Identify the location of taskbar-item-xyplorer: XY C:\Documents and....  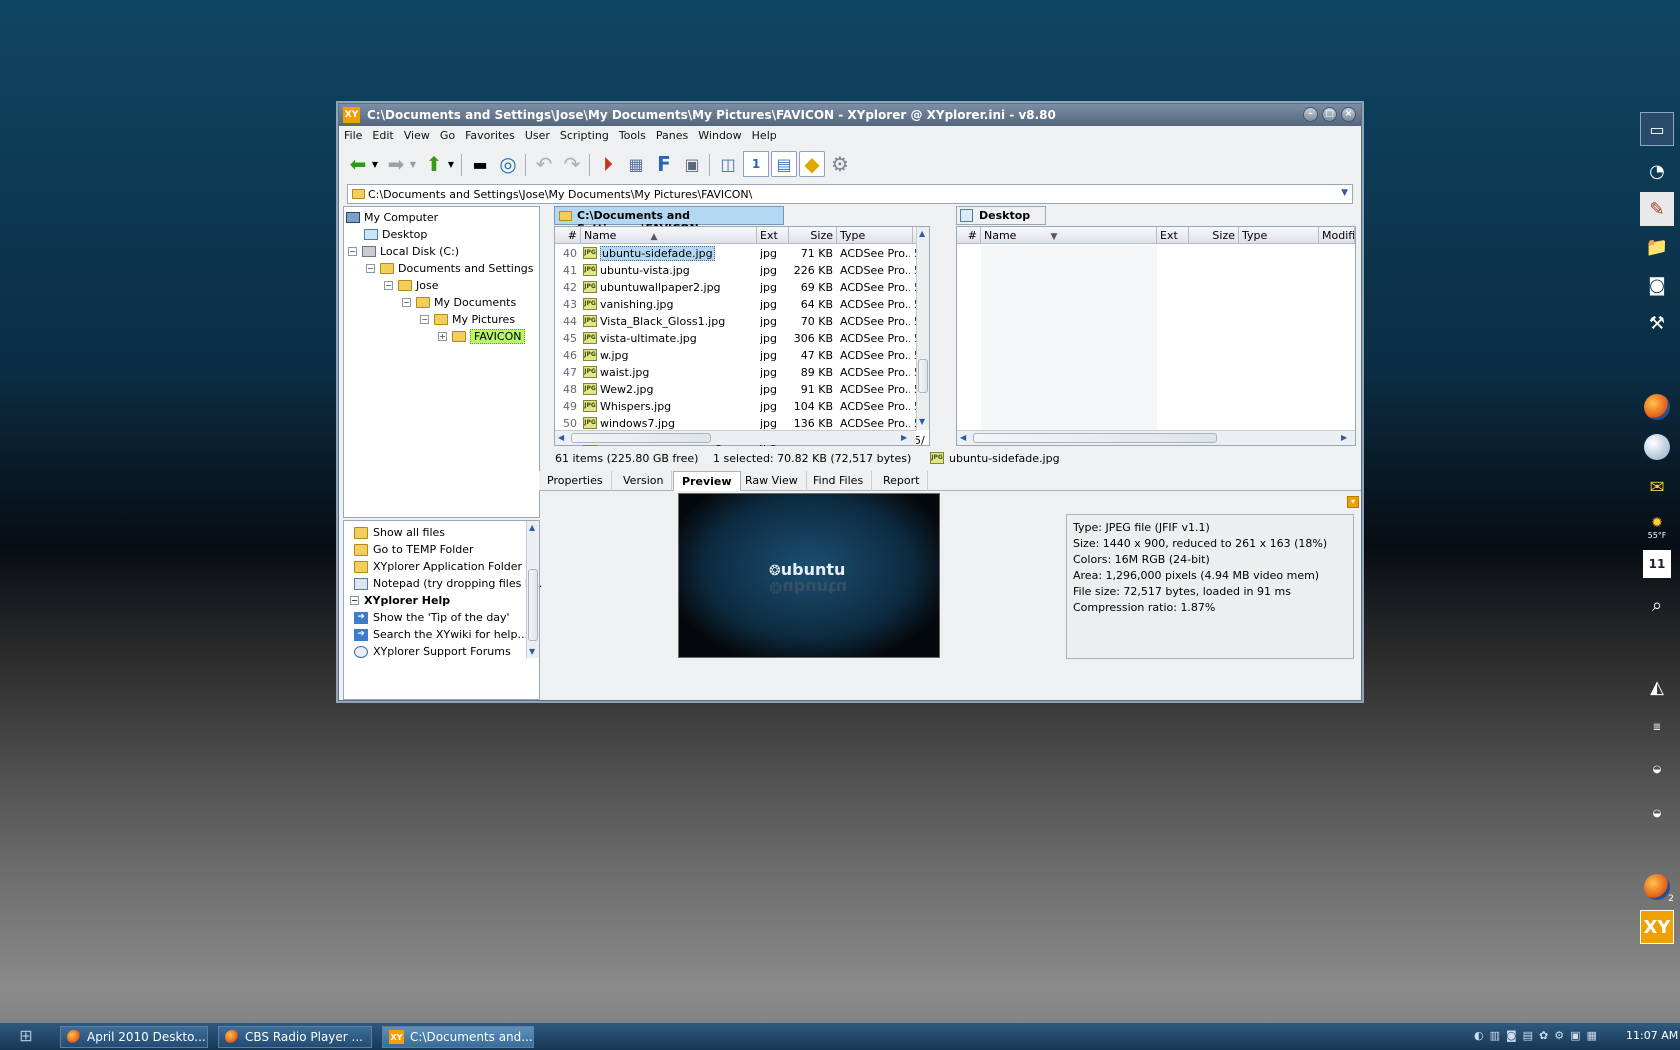
(458, 1037).